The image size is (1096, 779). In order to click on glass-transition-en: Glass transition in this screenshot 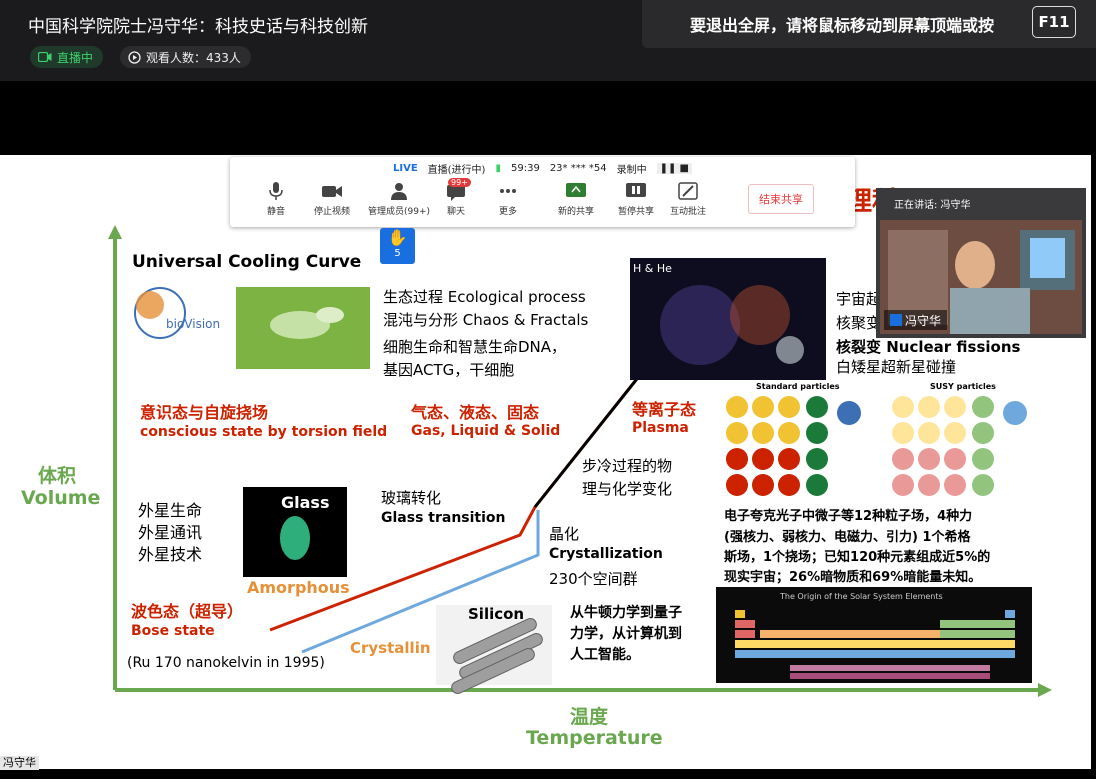, I will do `click(443, 518)`.